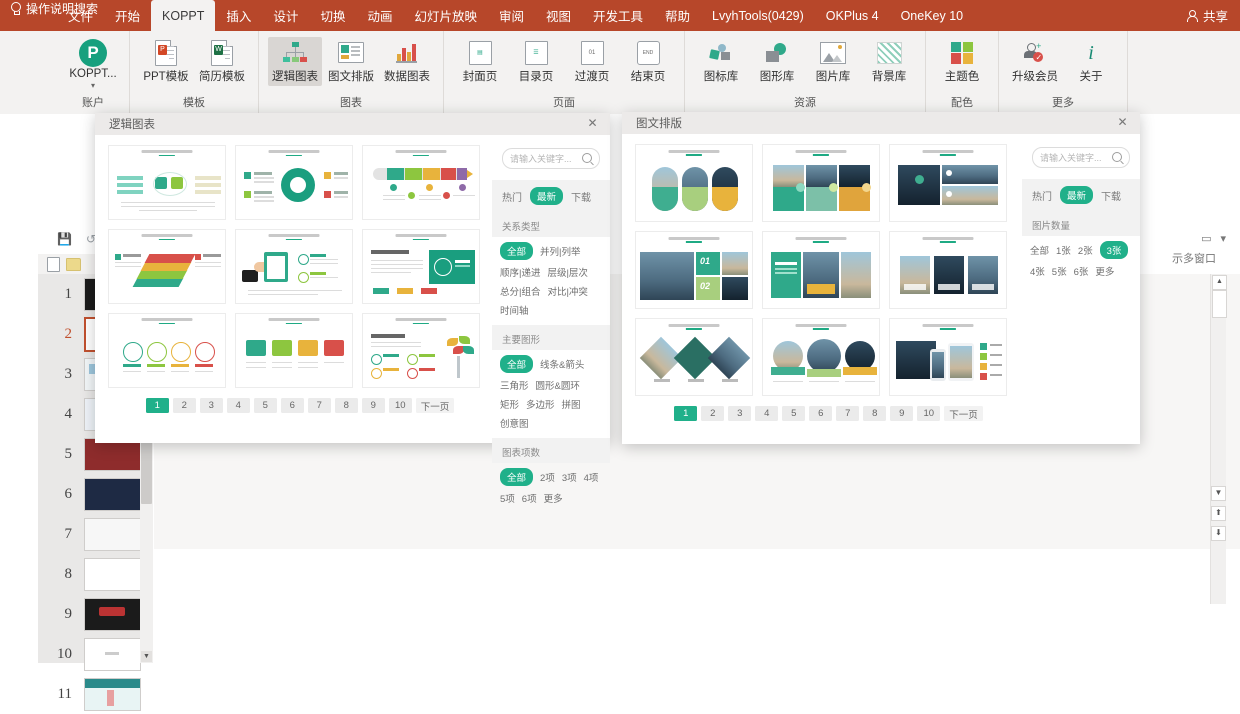 This screenshot has height=714, width=1240. What do you see at coordinates (1207, 15) in the screenshot?
I see `share-button: 共享` at bounding box center [1207, 15].